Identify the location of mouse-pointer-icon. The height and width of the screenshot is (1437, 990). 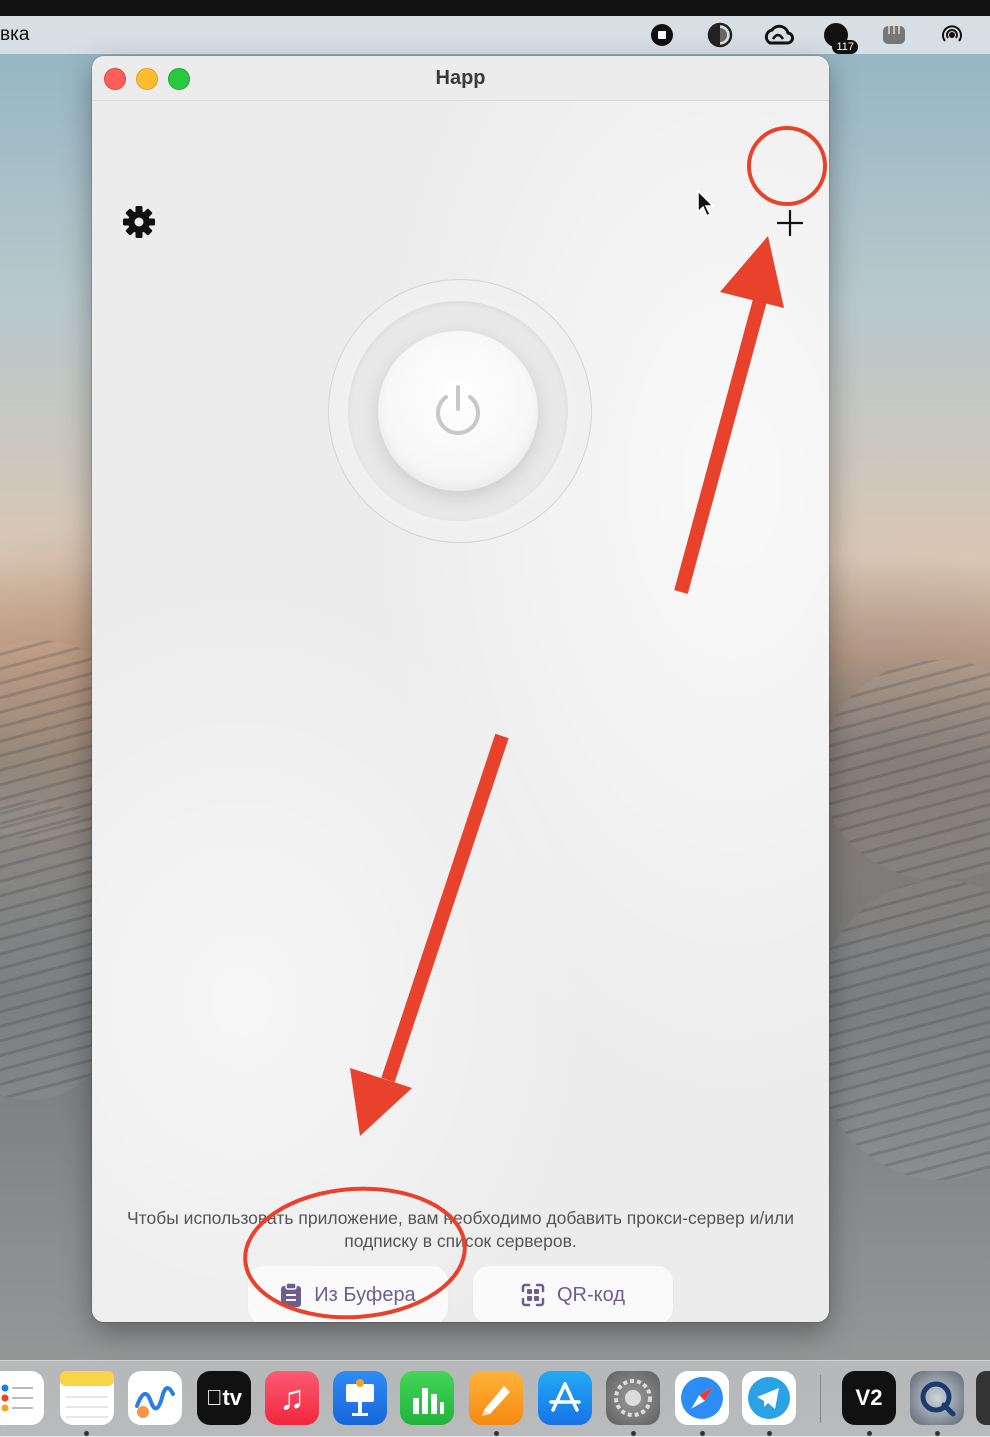
(706, 204).